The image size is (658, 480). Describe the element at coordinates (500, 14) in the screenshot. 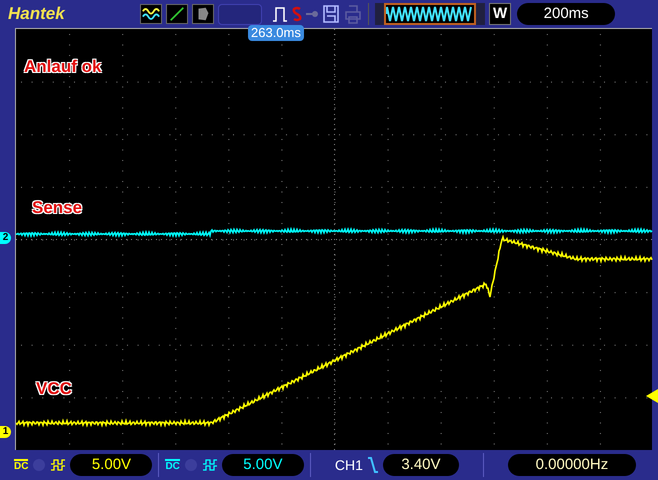

I see `window-mode-button: W` at that location.